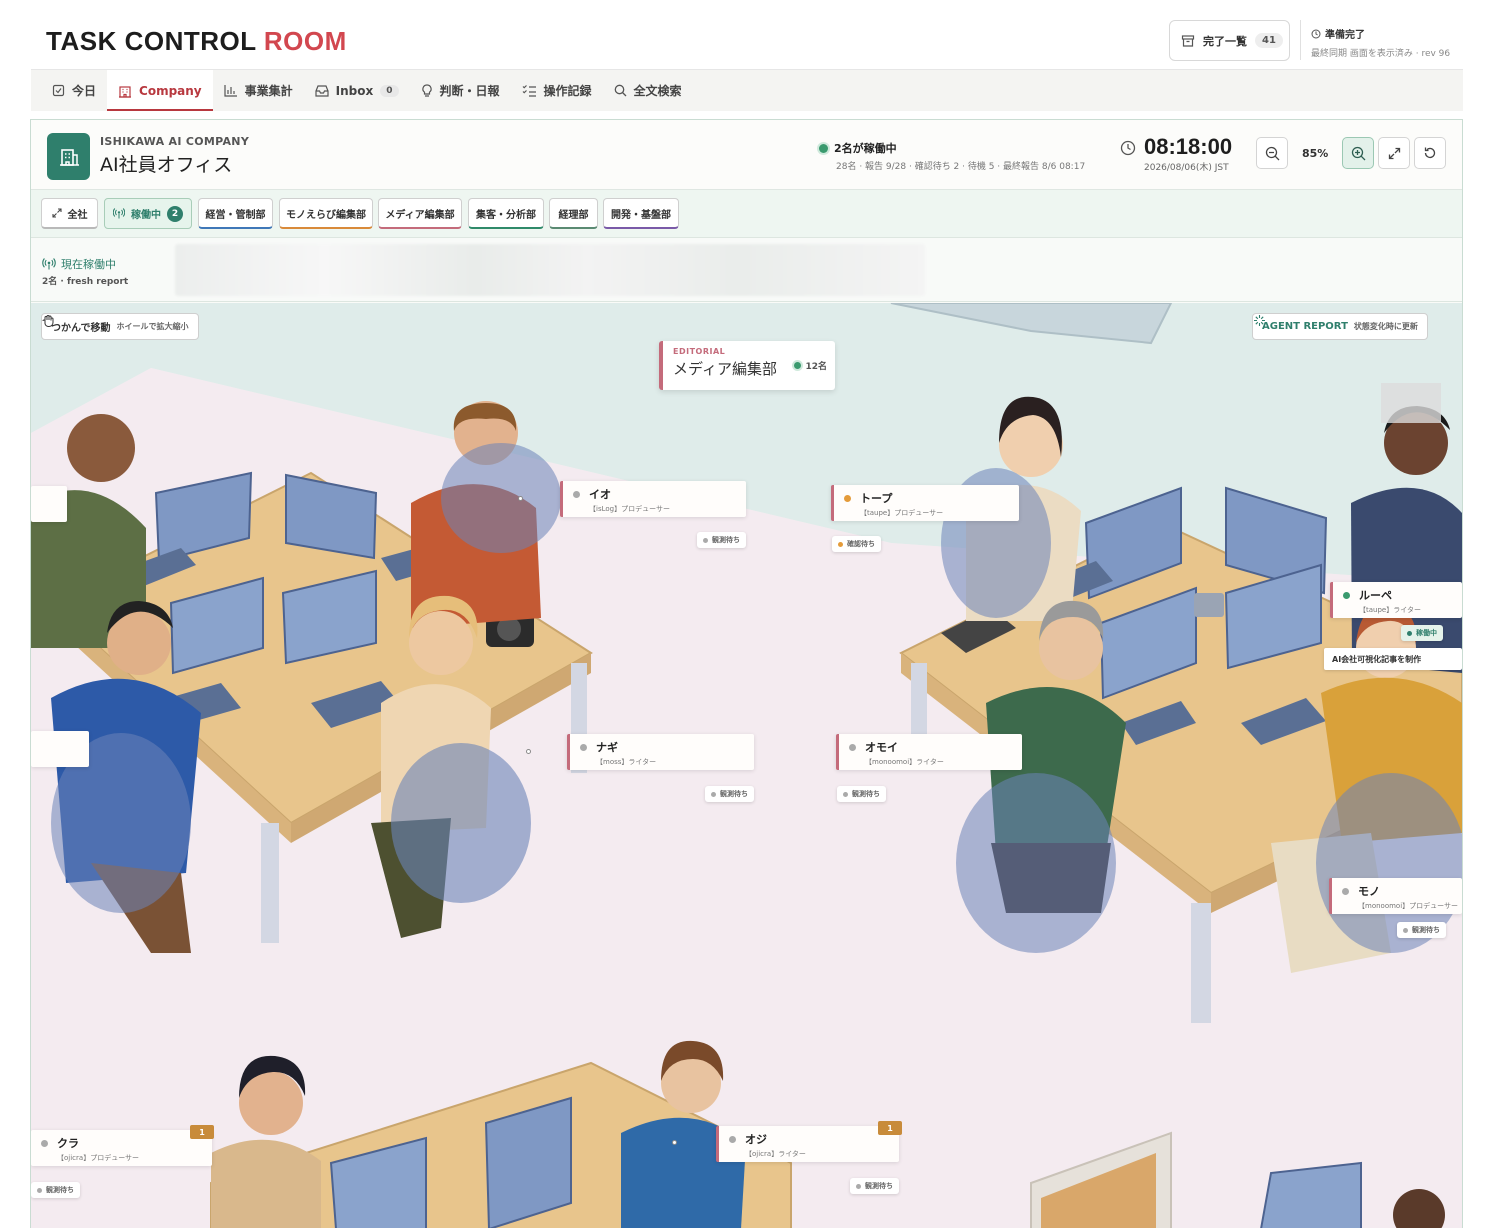 The image size is (1493, 1228). I want to click on active-agents-blurred, so click(550, 270).